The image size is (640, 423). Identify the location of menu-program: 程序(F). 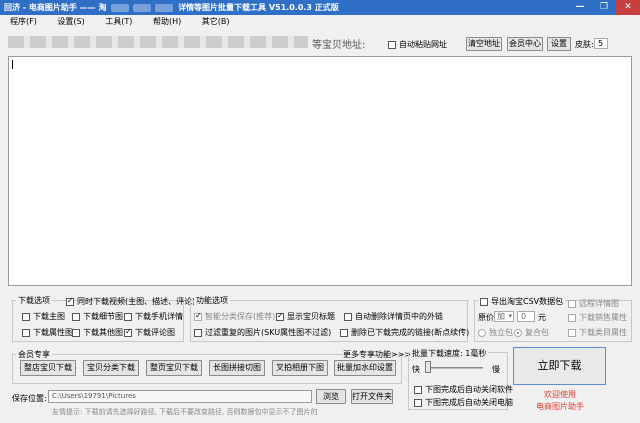
(23, 22).